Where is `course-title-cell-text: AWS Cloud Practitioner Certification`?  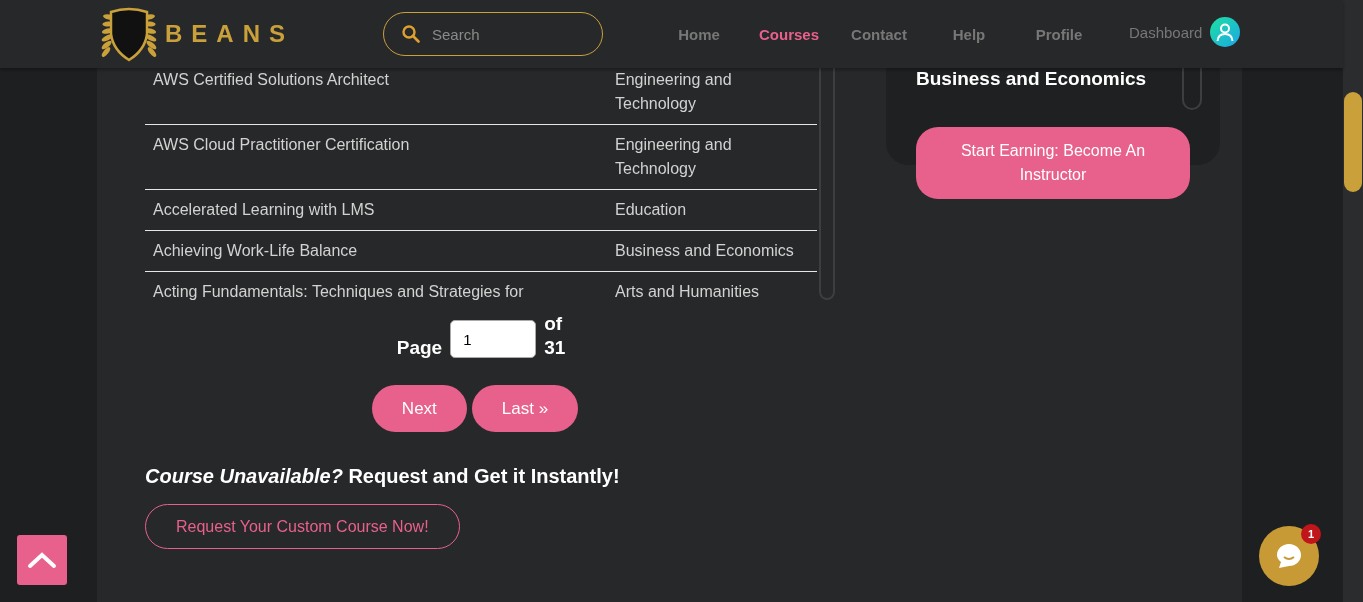 course-title-cell-text: AWS Cloud Practitioner Certification is located at coordinates (281, 145).